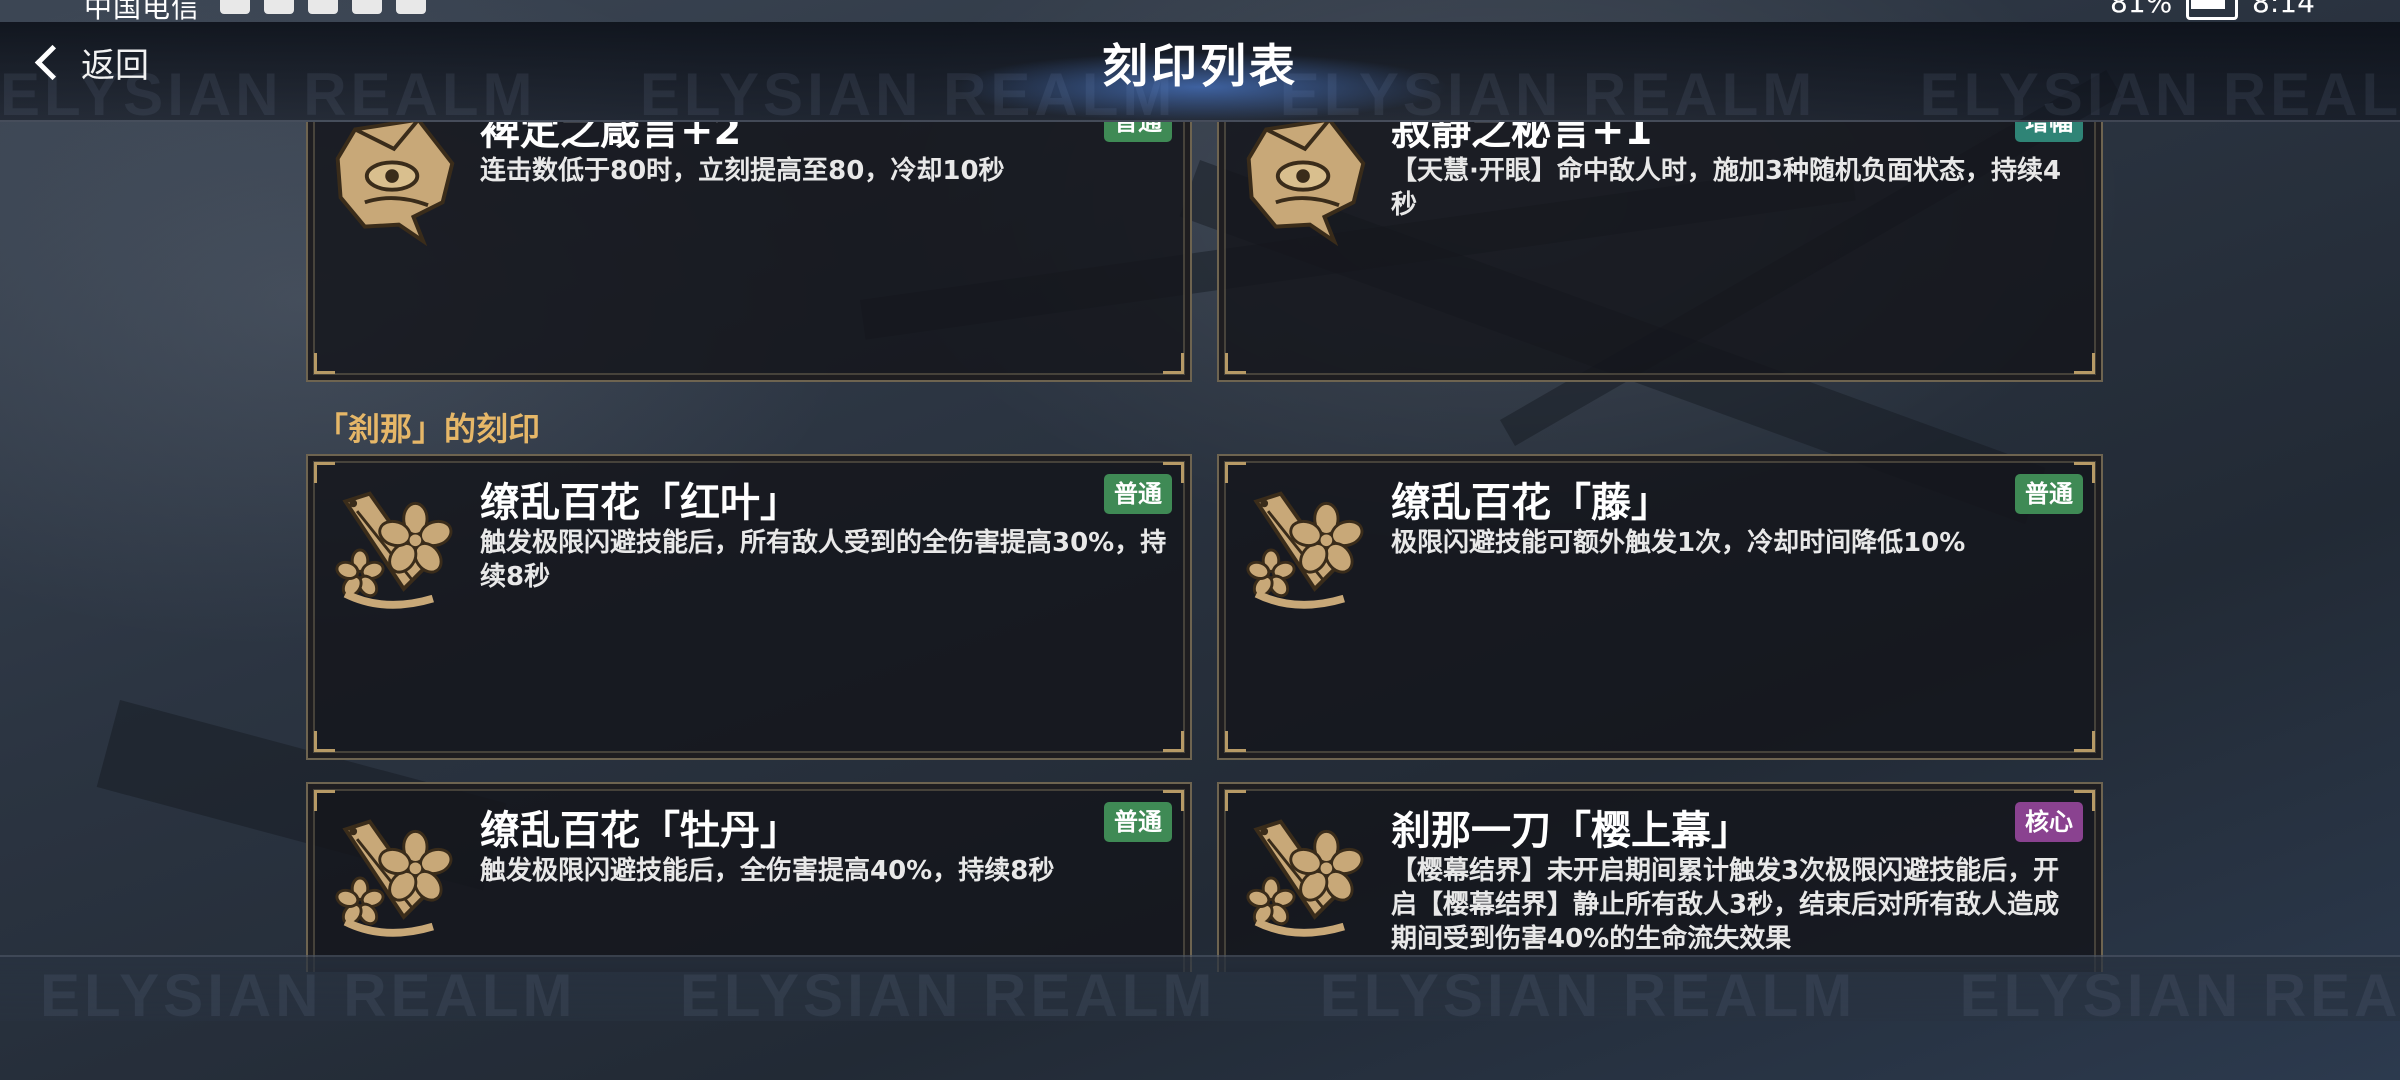  What do you see at coordinates (2049, 132) in the screenshot?
I see `rarity-badge: 增幅` at bounding box center [2049, 132].